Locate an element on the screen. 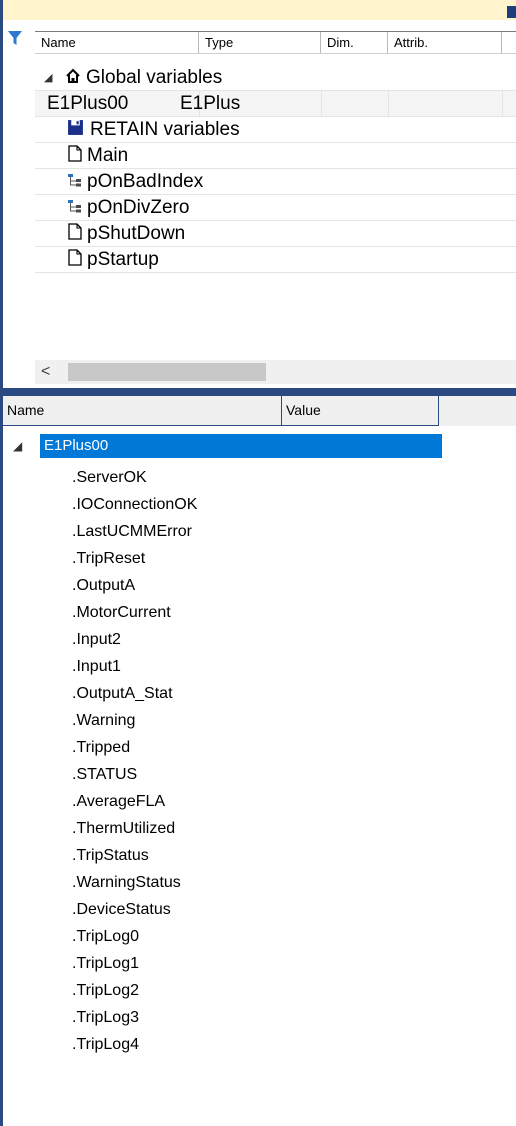 Image resolution: width=516 pixels, height=1126 pixels. tree-row-pondivzero: pOnDivZero is located at coordinates (275, 208).